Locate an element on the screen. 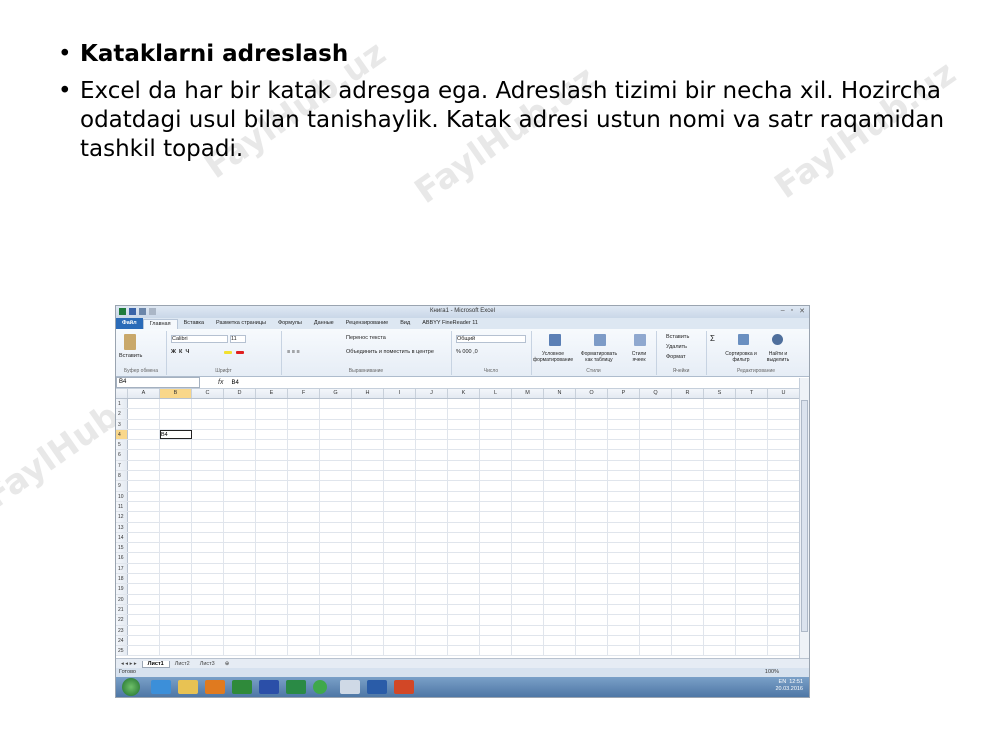  row-header: 21 is located at coordinates (122, 609).